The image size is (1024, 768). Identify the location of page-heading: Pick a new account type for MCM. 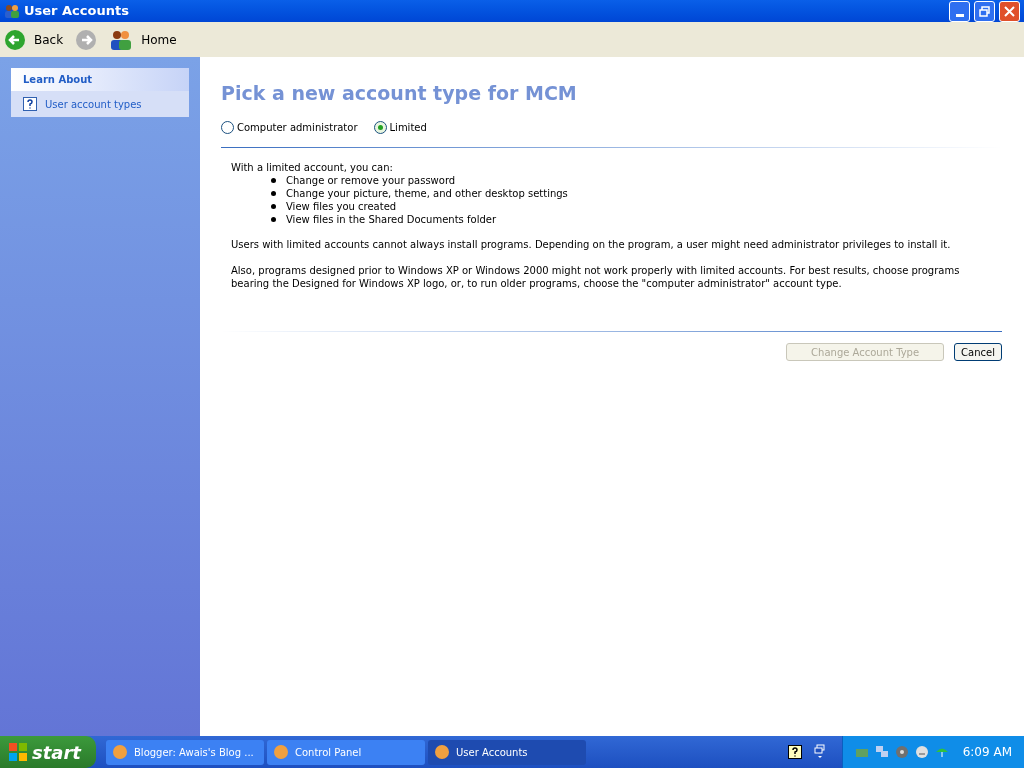
(399, 93).